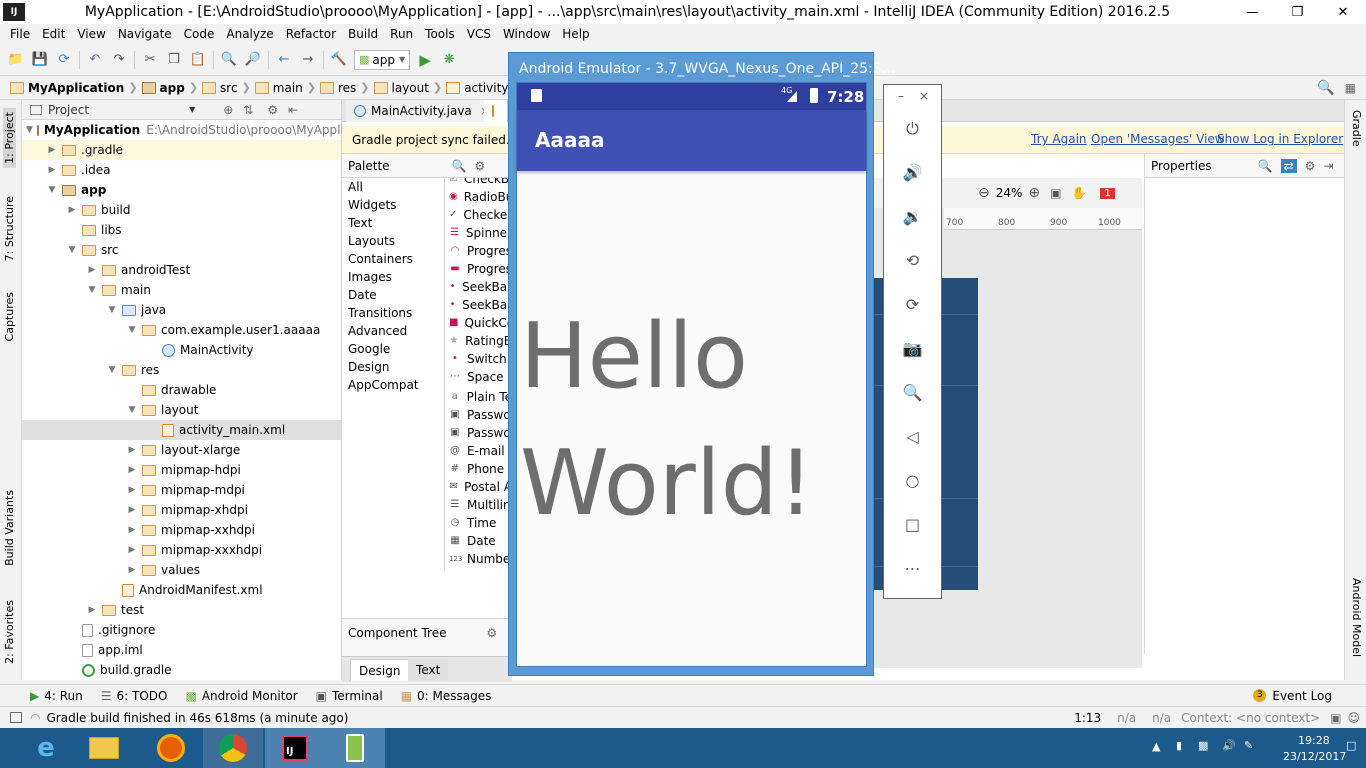 The image size is (1366, 768). Describe the element at coordinates (1087, 718) in the screenshot. I see `caret-position: 1:13` at that location.